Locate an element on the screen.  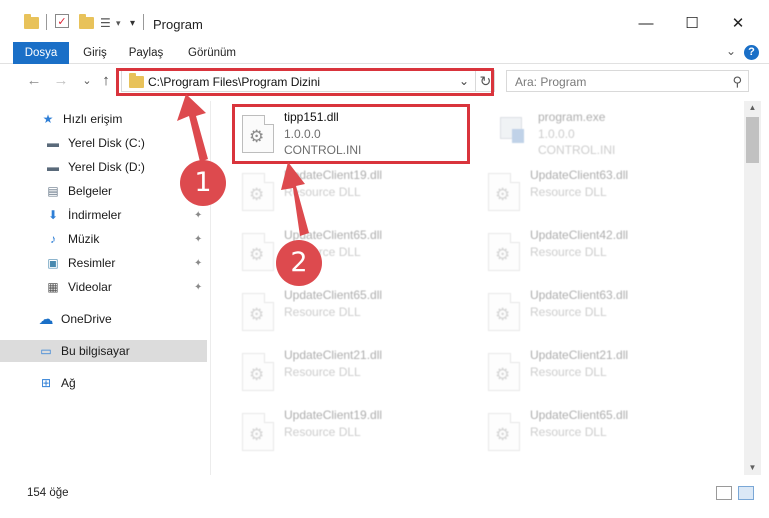
back-button: ← is located at coordinates (34, 81).